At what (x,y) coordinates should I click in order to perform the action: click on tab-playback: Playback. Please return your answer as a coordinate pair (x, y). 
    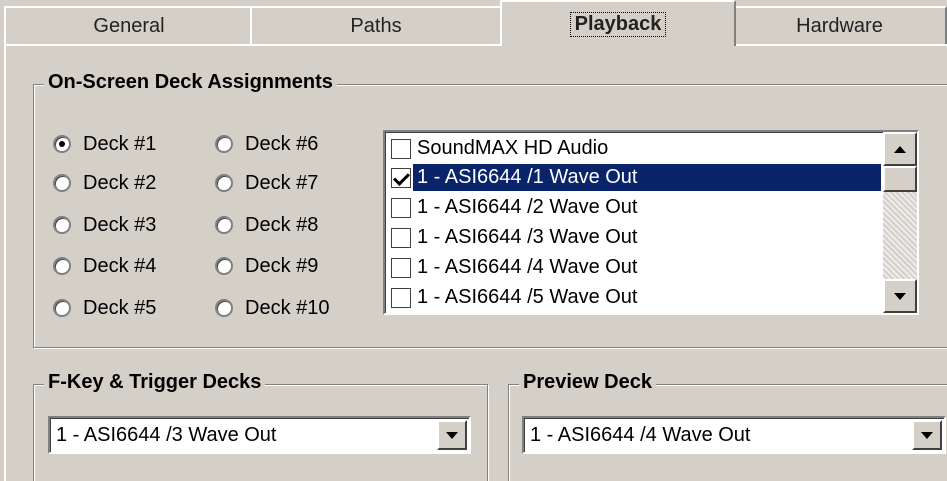
    Looking at the image, I should click on (618, 23).